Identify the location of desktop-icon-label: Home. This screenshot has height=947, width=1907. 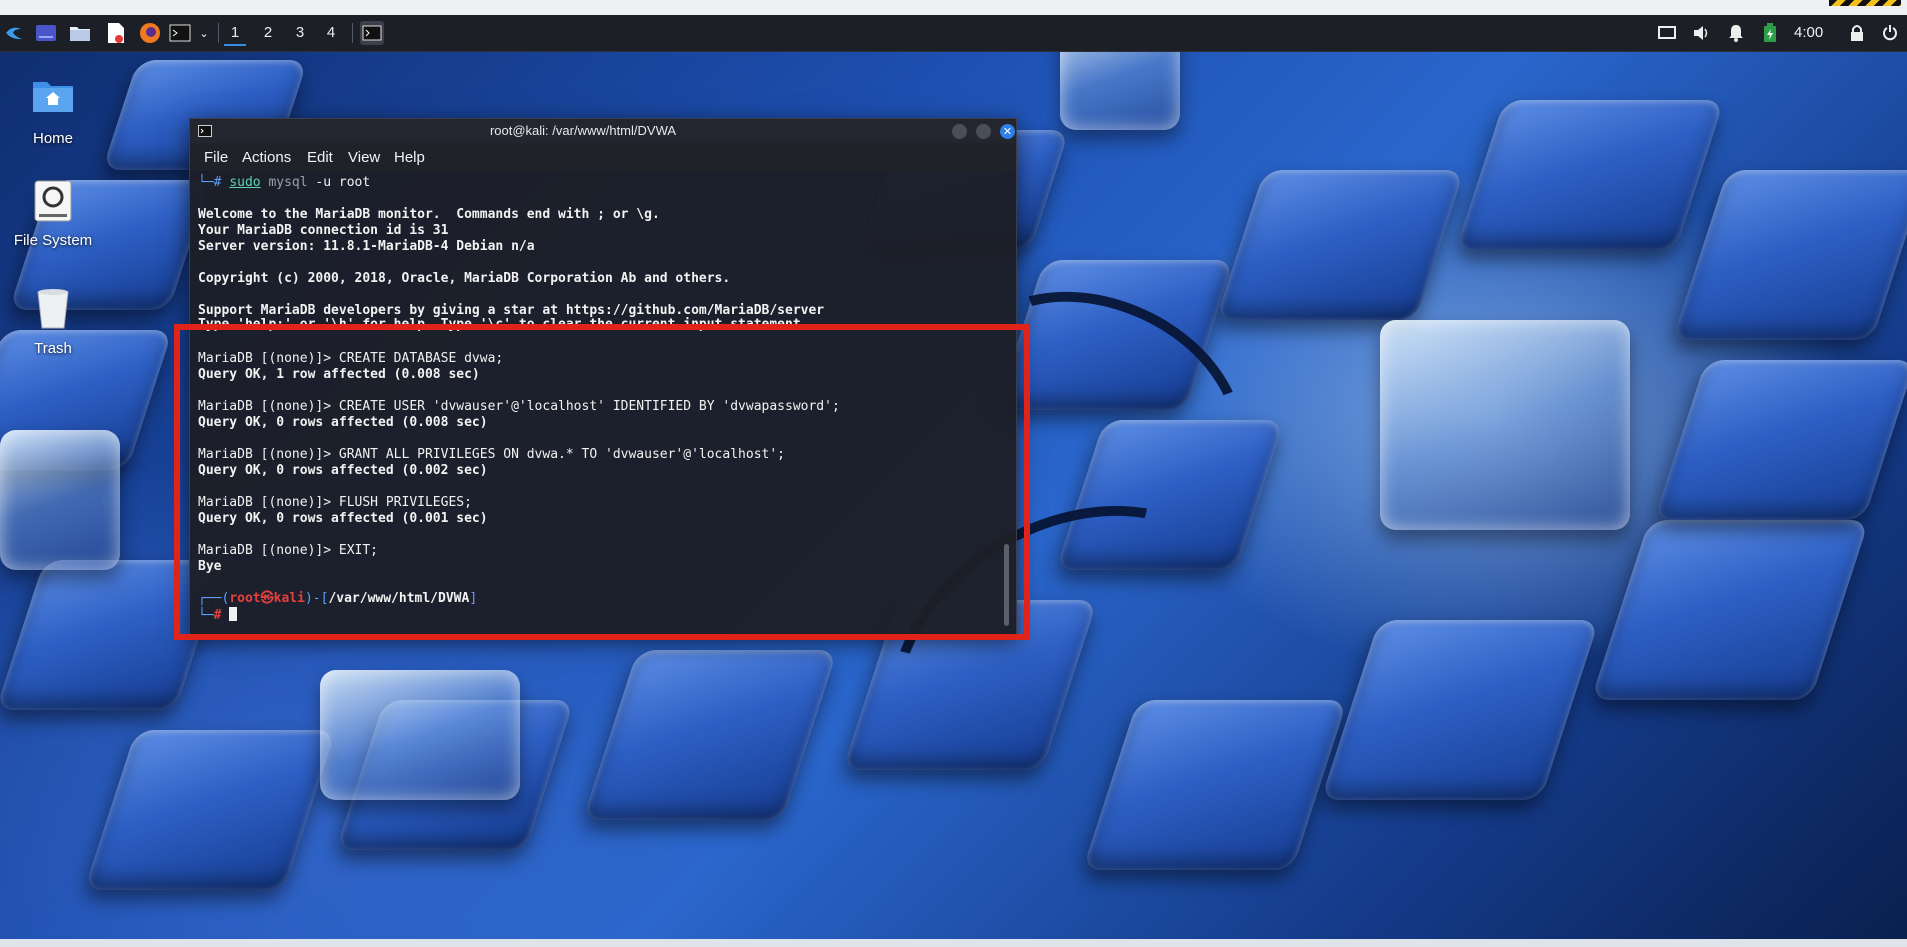
(52, 138).